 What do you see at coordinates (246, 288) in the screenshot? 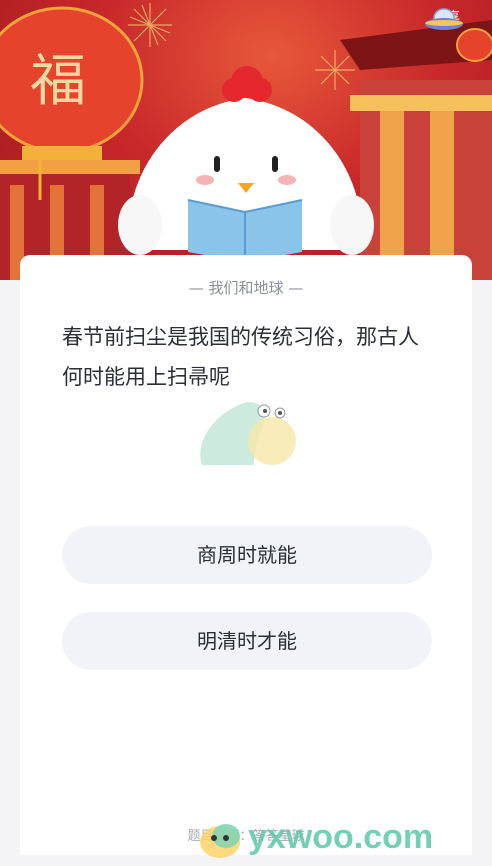
I see `quiz-source-label: — 我们和地球 —` at bounding box center [246, 288].